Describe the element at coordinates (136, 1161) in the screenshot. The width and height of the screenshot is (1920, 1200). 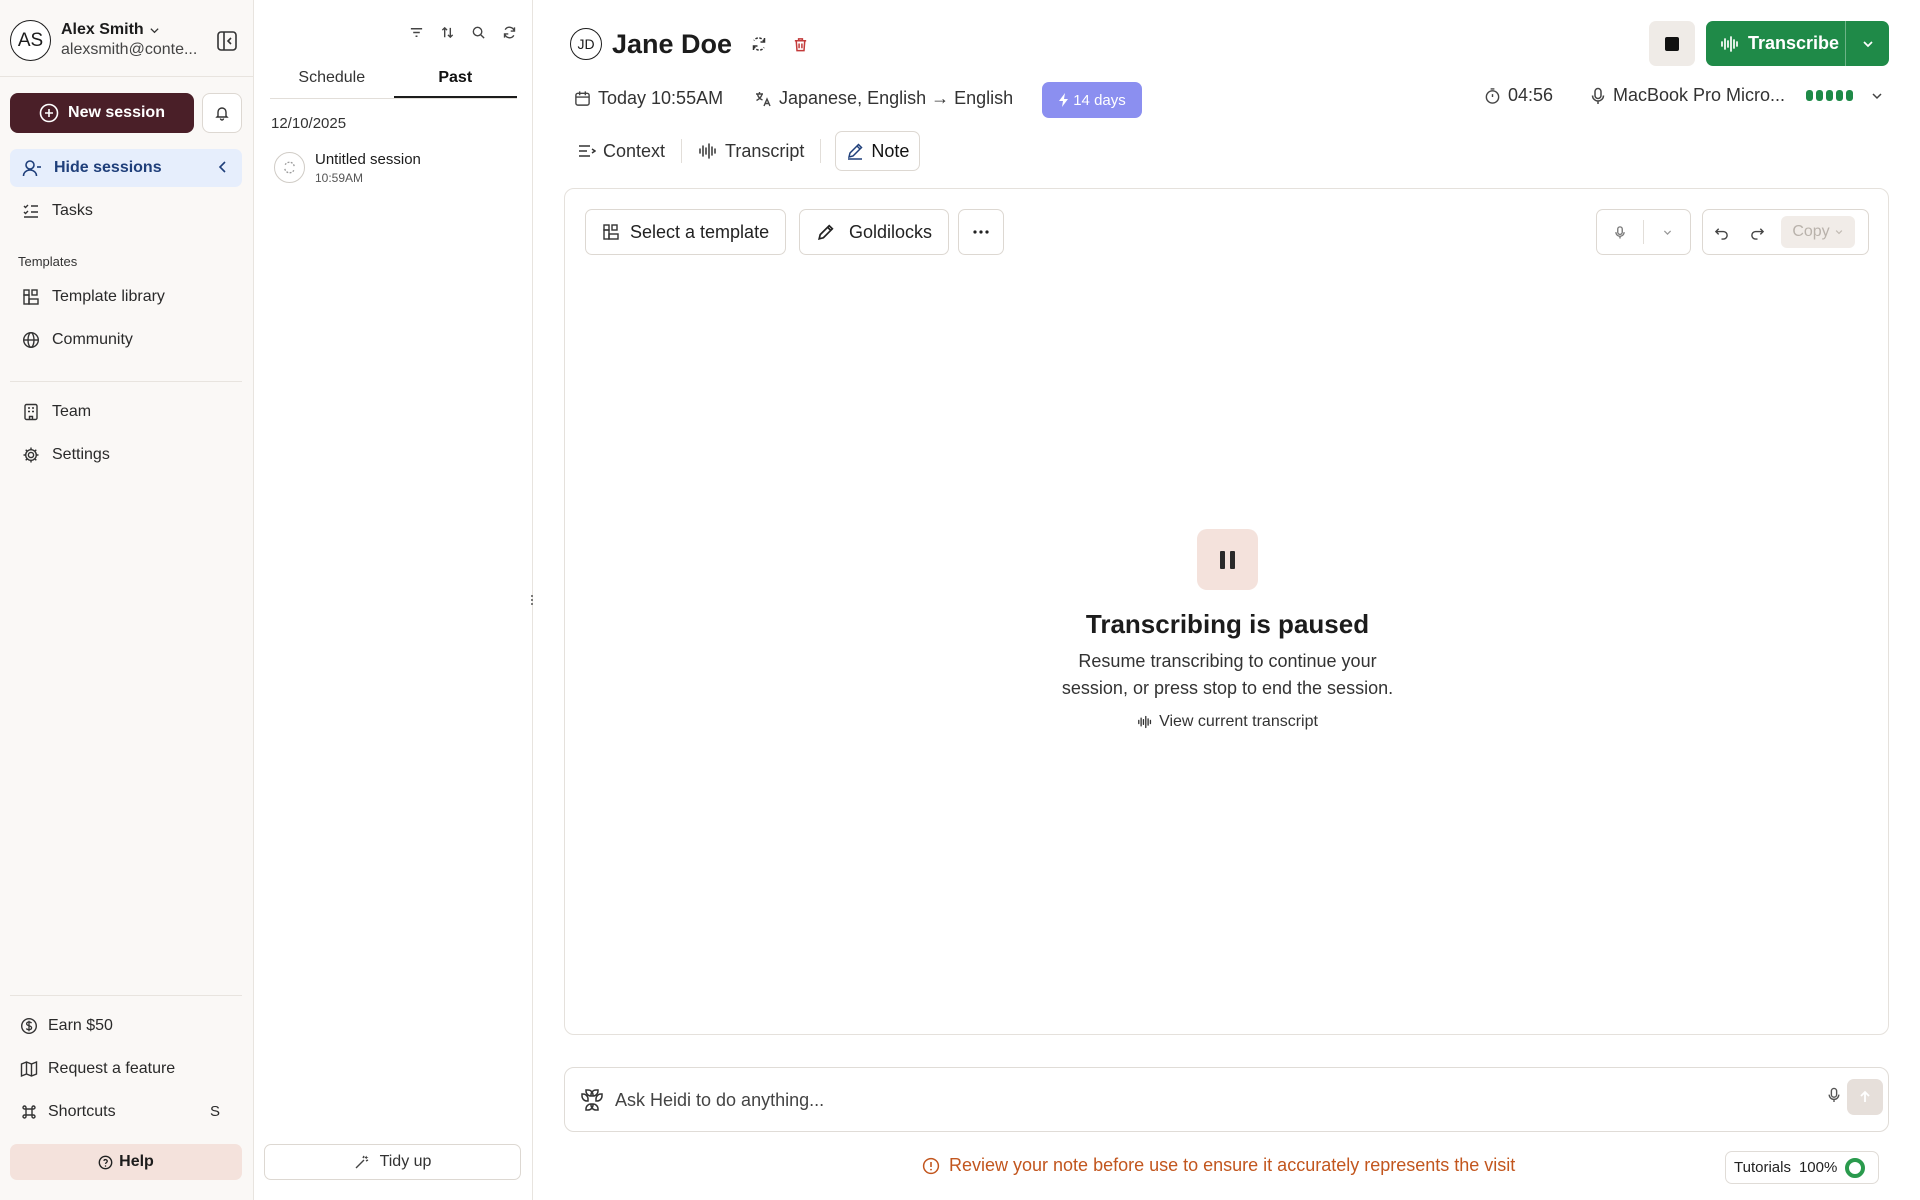
I see `help-label: Help` at that location.